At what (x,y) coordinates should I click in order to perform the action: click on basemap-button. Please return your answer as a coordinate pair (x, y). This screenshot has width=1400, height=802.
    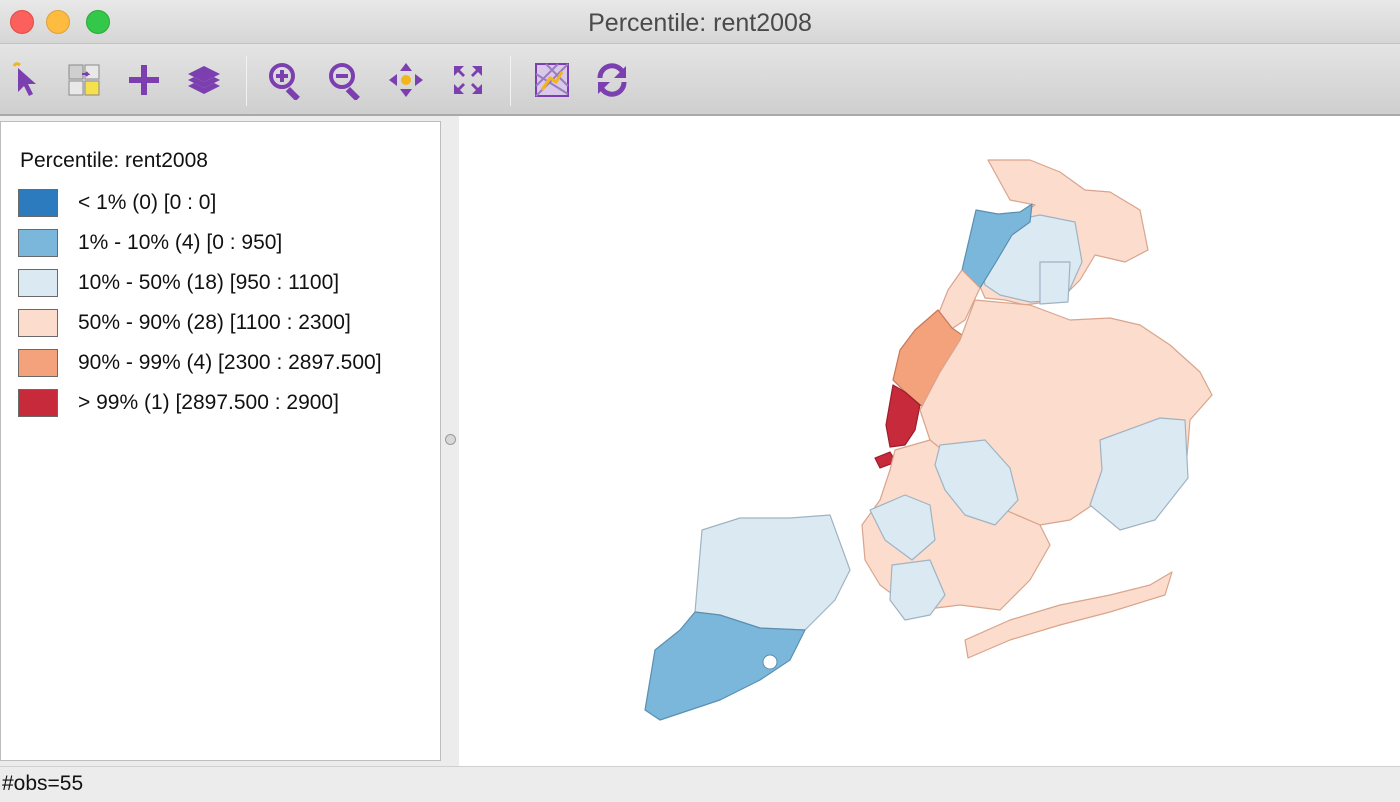
    Looking at the image, I should click on (552, 80).